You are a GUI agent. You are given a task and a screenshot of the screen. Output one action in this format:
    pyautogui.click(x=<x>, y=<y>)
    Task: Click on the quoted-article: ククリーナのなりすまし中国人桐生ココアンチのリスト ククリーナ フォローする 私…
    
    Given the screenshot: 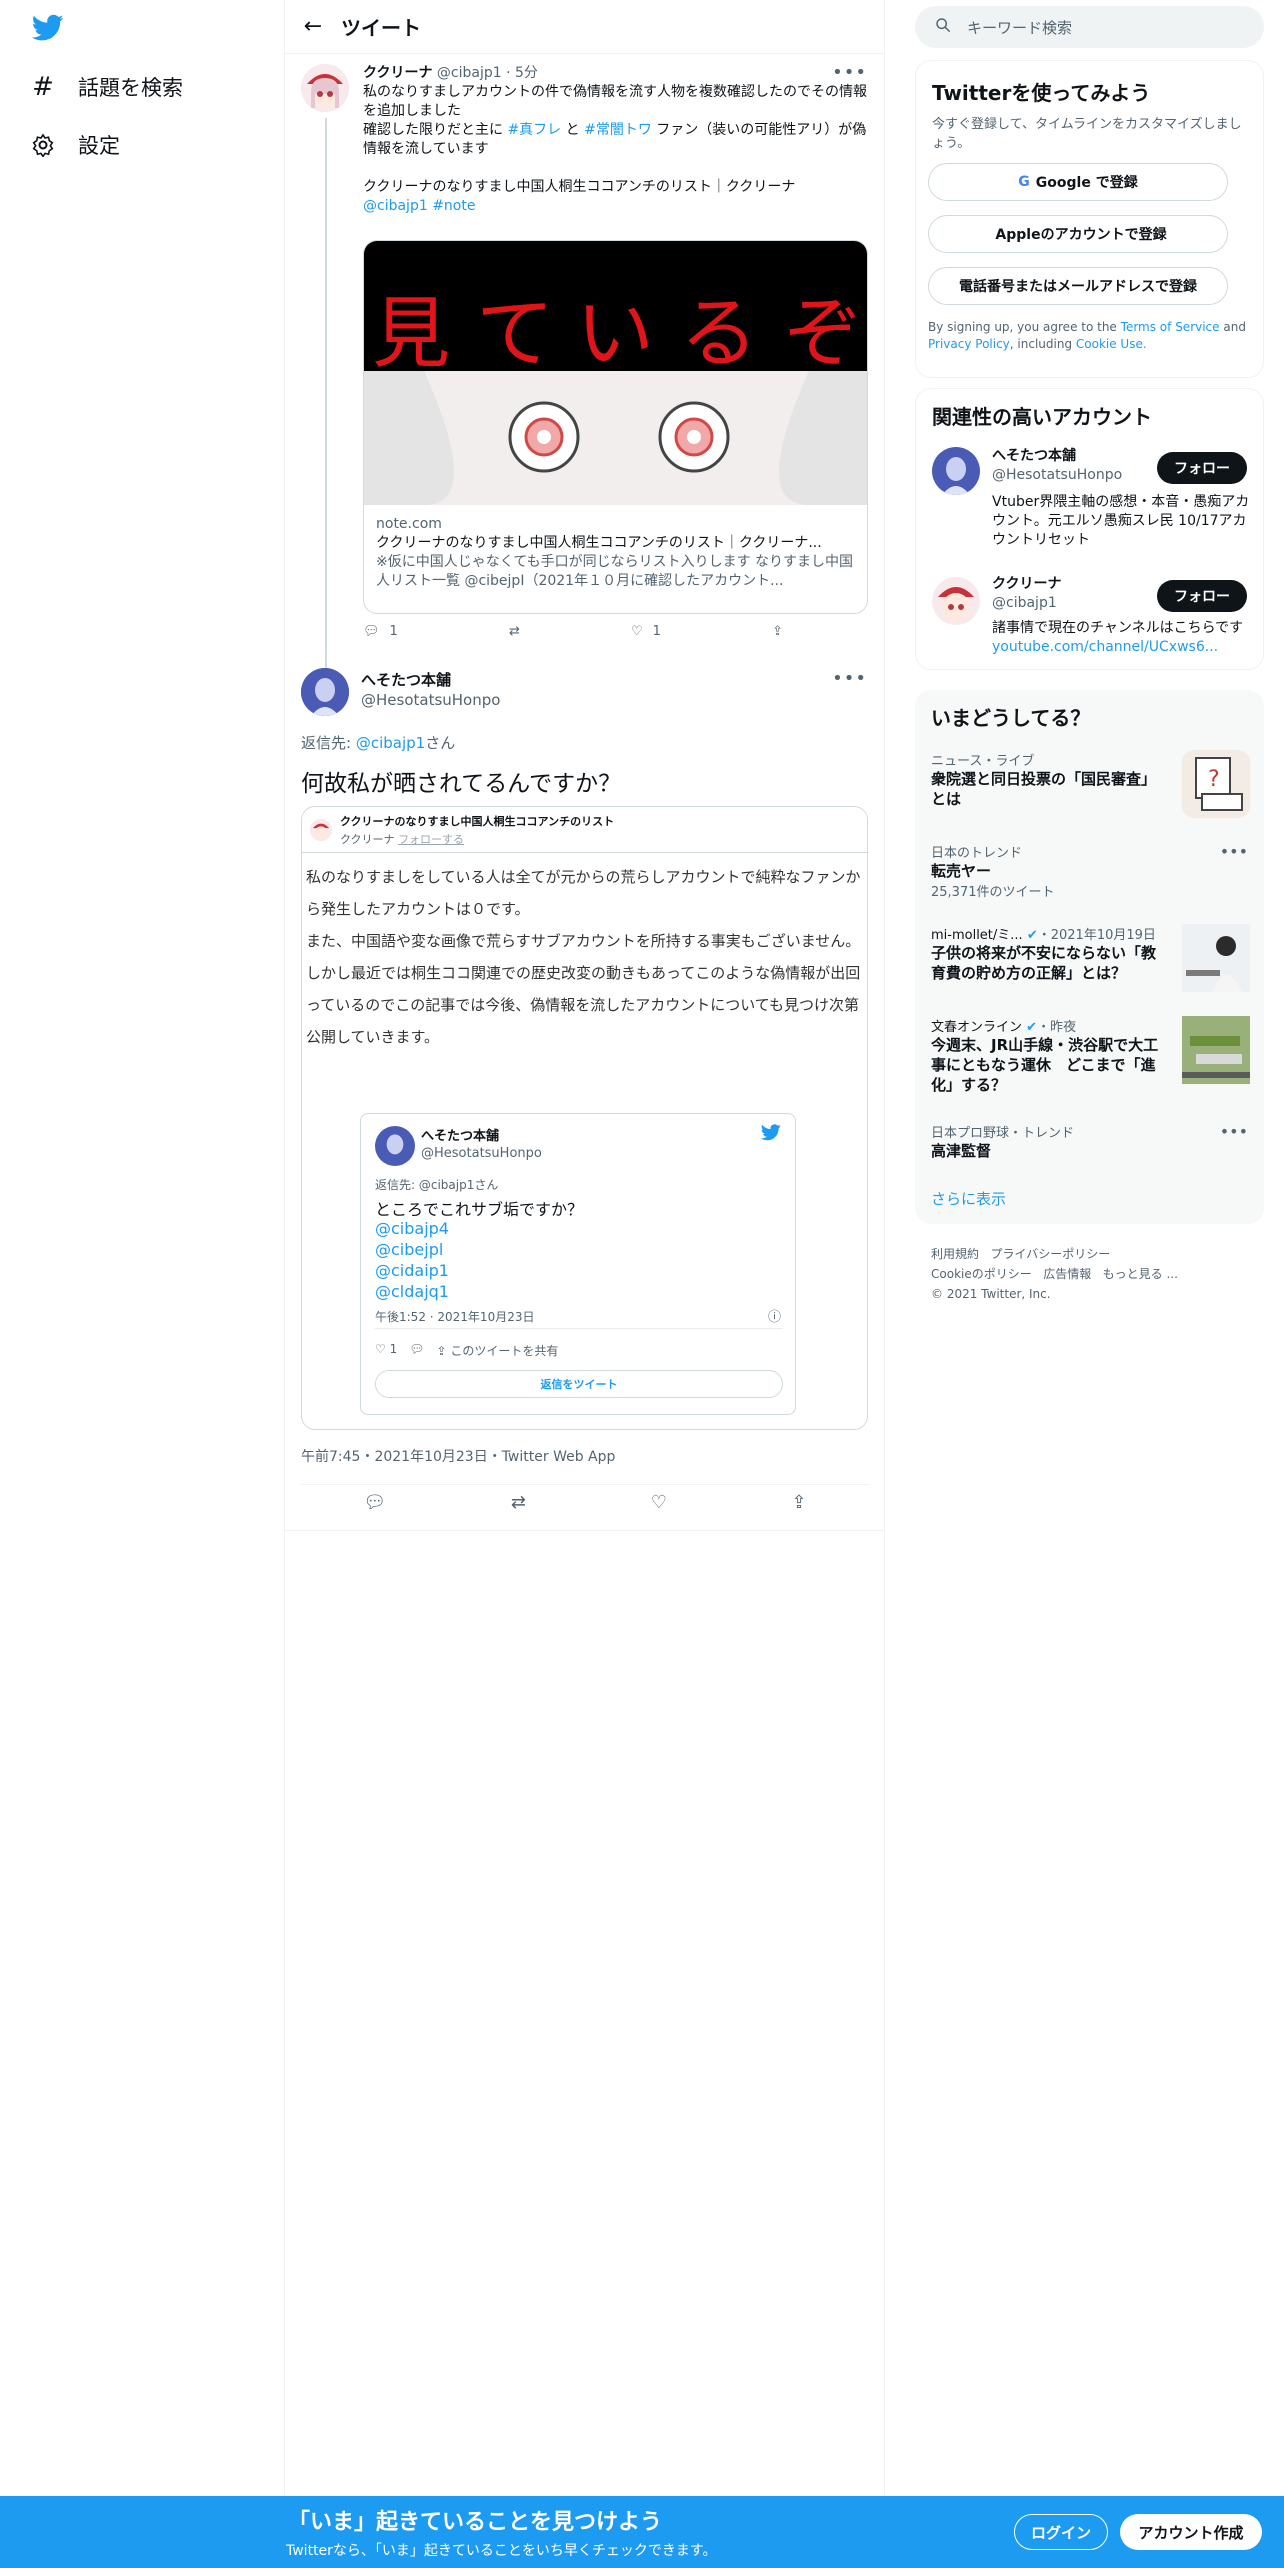 What is the action you would take?
    pyautogui.click(x=584, y=1118)
    